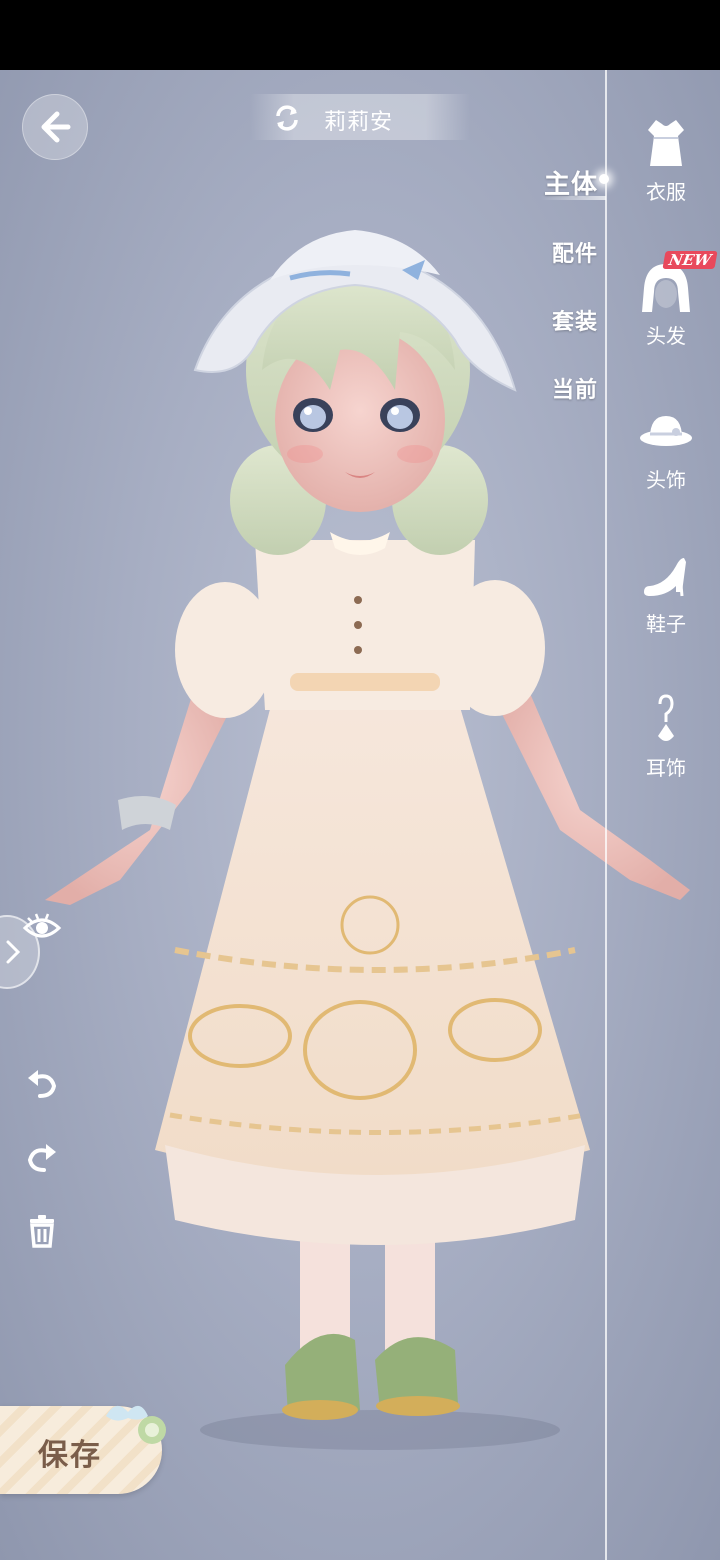 The width and height of the screenshot is (720, 1560). Describe the element at coordinates (666, 447) in the screenshot. I see `tab-headwear: 头饰` at that location.